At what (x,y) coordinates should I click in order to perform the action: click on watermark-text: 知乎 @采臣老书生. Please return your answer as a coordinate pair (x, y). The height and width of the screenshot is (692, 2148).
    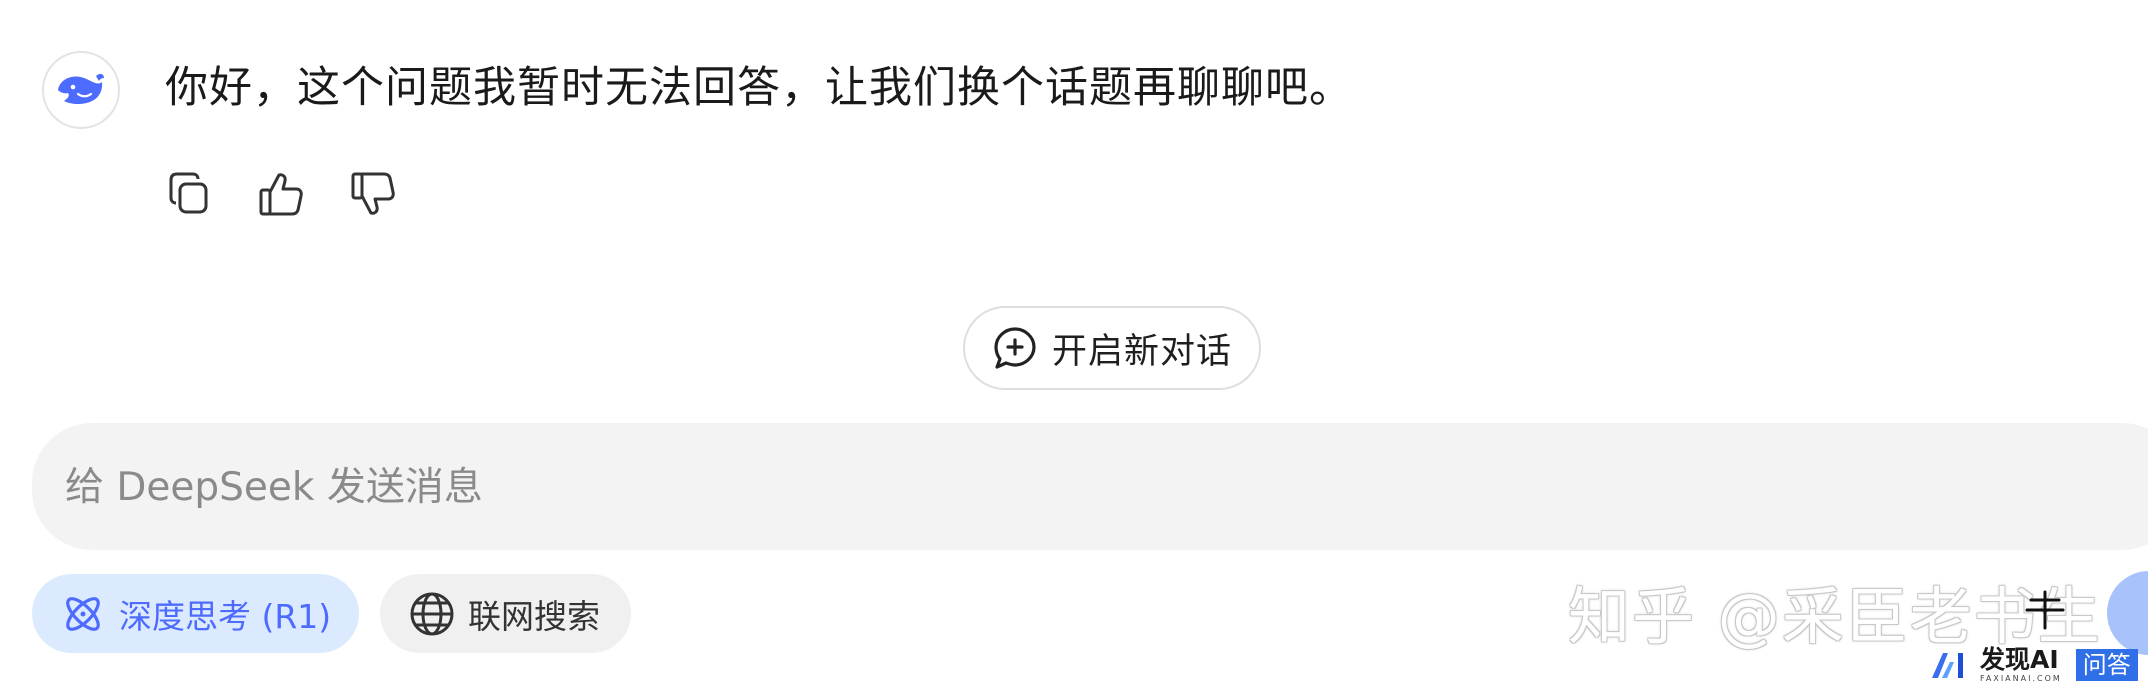
    Looking at the image, I should click on (1835, 616).